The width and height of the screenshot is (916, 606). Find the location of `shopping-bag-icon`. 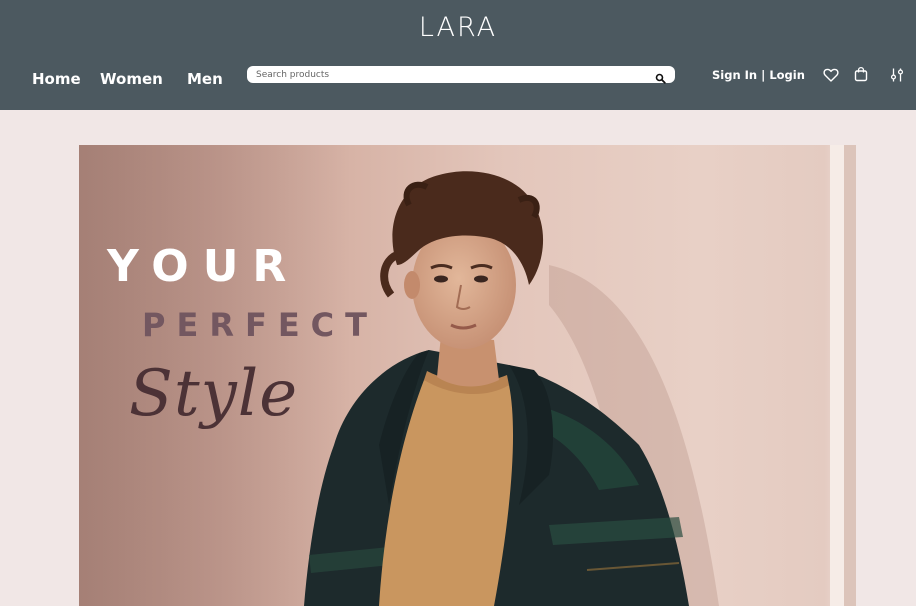

shopping-bag-icon is located at coordinates (861, 74).